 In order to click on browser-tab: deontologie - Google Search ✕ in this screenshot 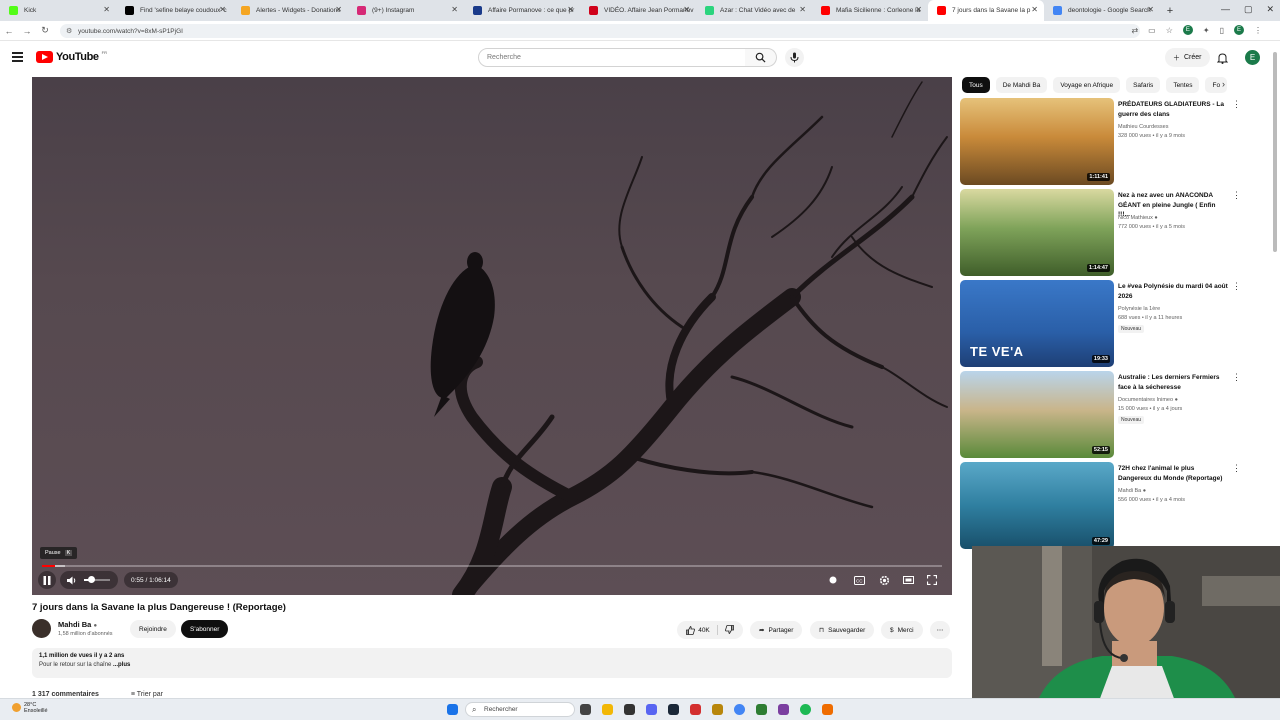, I will do `click(1102, 10)`.